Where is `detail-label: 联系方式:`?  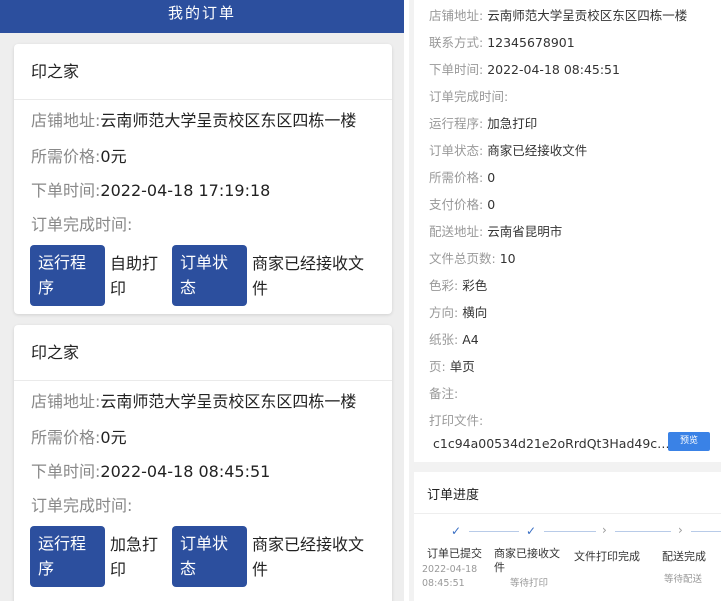
detail-label: 联系方式: is located at coordinates (456, 42).